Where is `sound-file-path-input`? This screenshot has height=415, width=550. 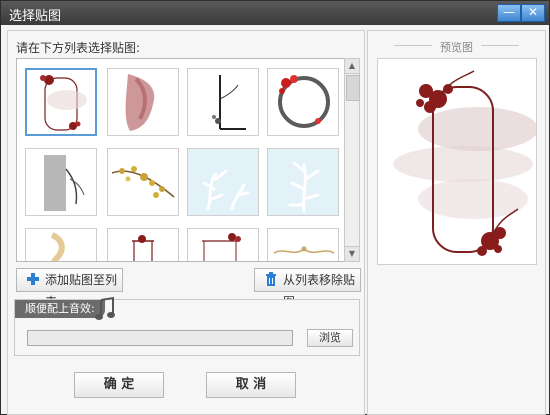
sound-file-path-input is located at coordinates (160, 338).